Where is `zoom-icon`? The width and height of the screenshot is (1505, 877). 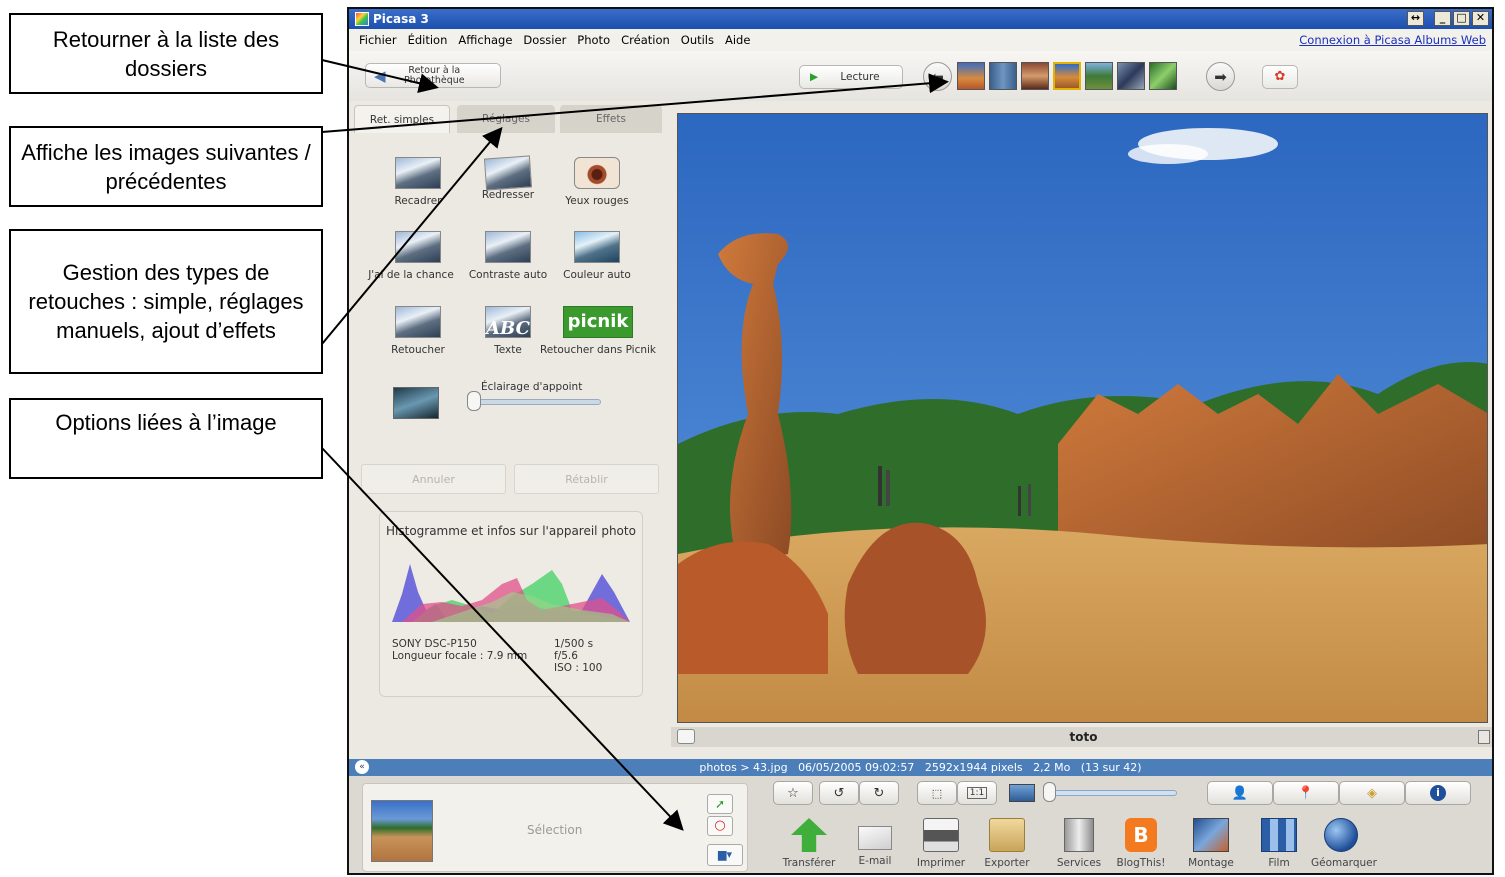
zoom-icon is located at coordinates (1022, 793).